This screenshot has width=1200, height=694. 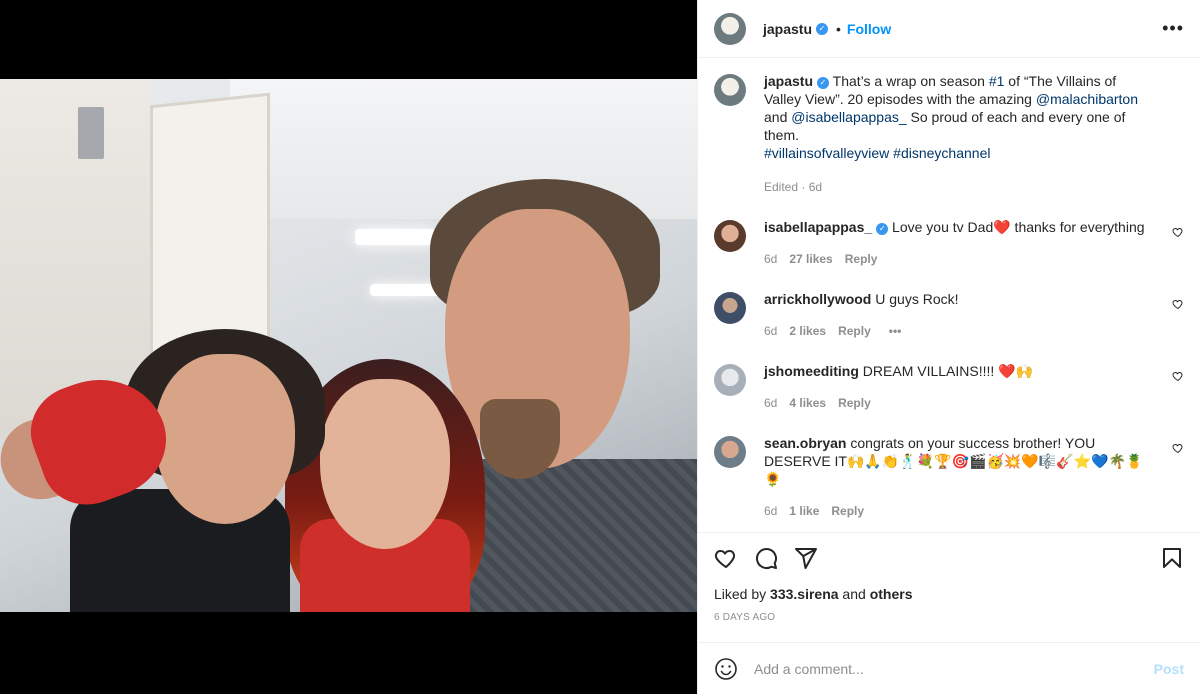 I want to click on post-timestamp: 6 DAYS AGO, so click(x=949, y=617).